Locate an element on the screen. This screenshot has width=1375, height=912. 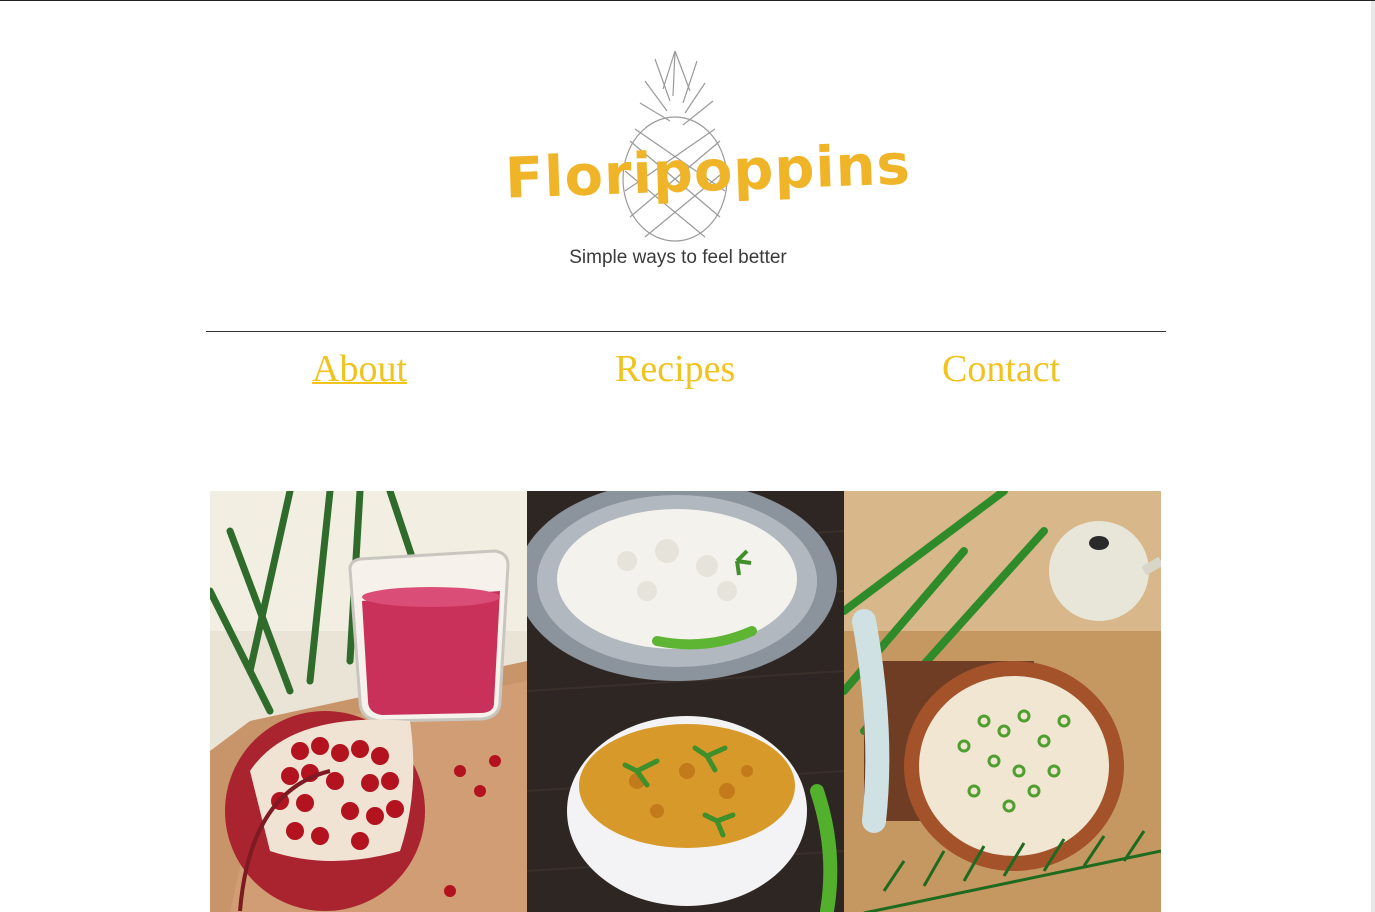
scrollbar-track is located at coordinates (1373, 456).